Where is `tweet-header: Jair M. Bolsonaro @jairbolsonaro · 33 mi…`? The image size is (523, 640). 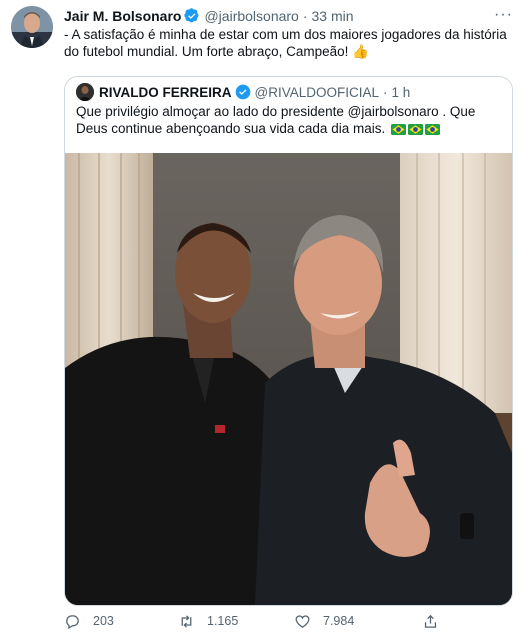 tweet-header: Jair M. Bolsonaro @jairbolsonaro · 33 mi… is located at coordinates (288, 16).